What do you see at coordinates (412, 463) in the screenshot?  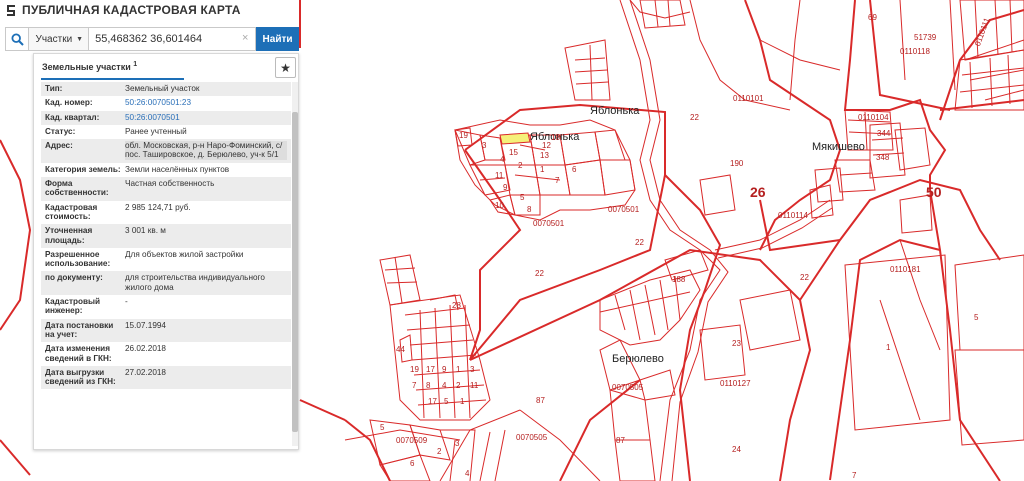 I see `parcel-number-label: 6` at bounding box center [412, 463].